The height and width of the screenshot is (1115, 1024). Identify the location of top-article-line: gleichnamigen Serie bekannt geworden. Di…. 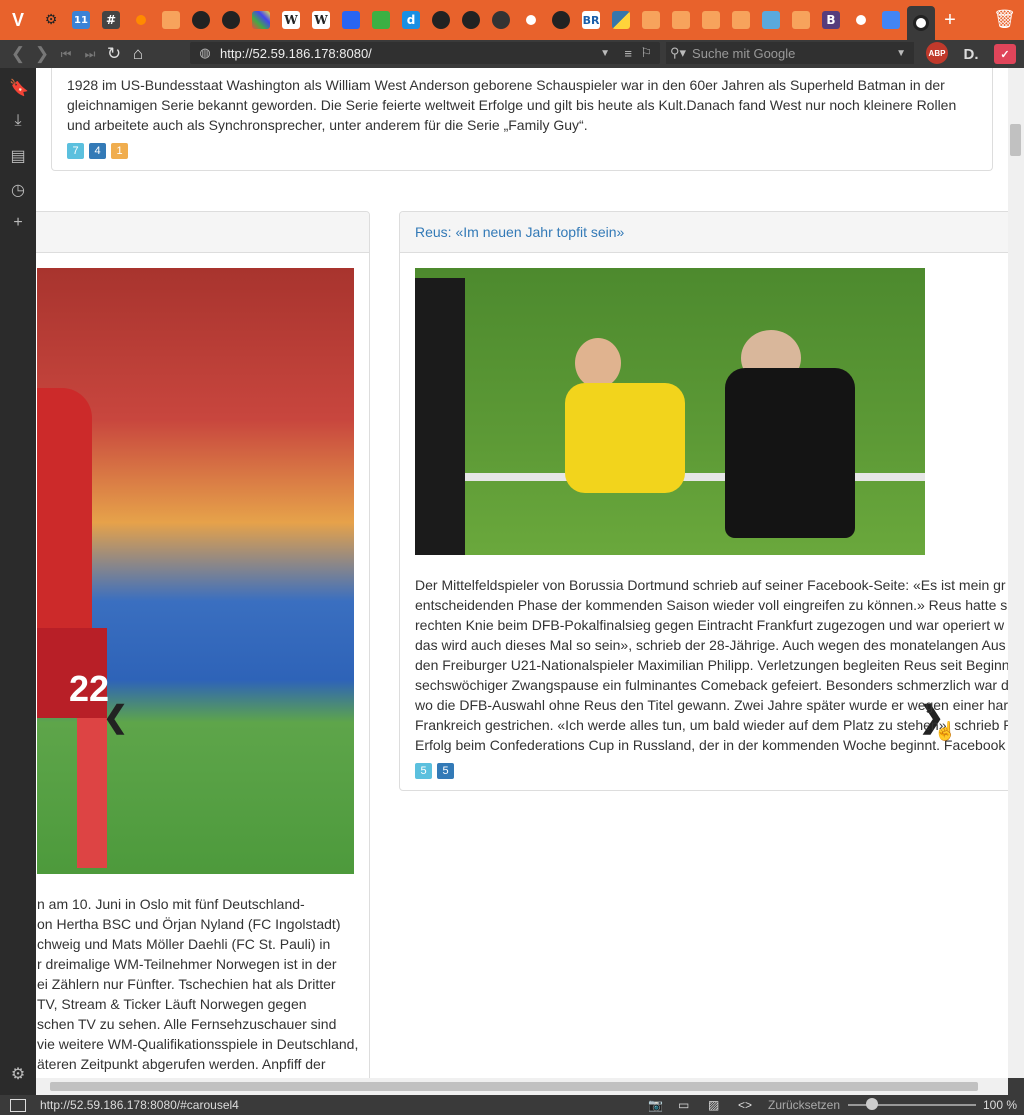
(512, 105).